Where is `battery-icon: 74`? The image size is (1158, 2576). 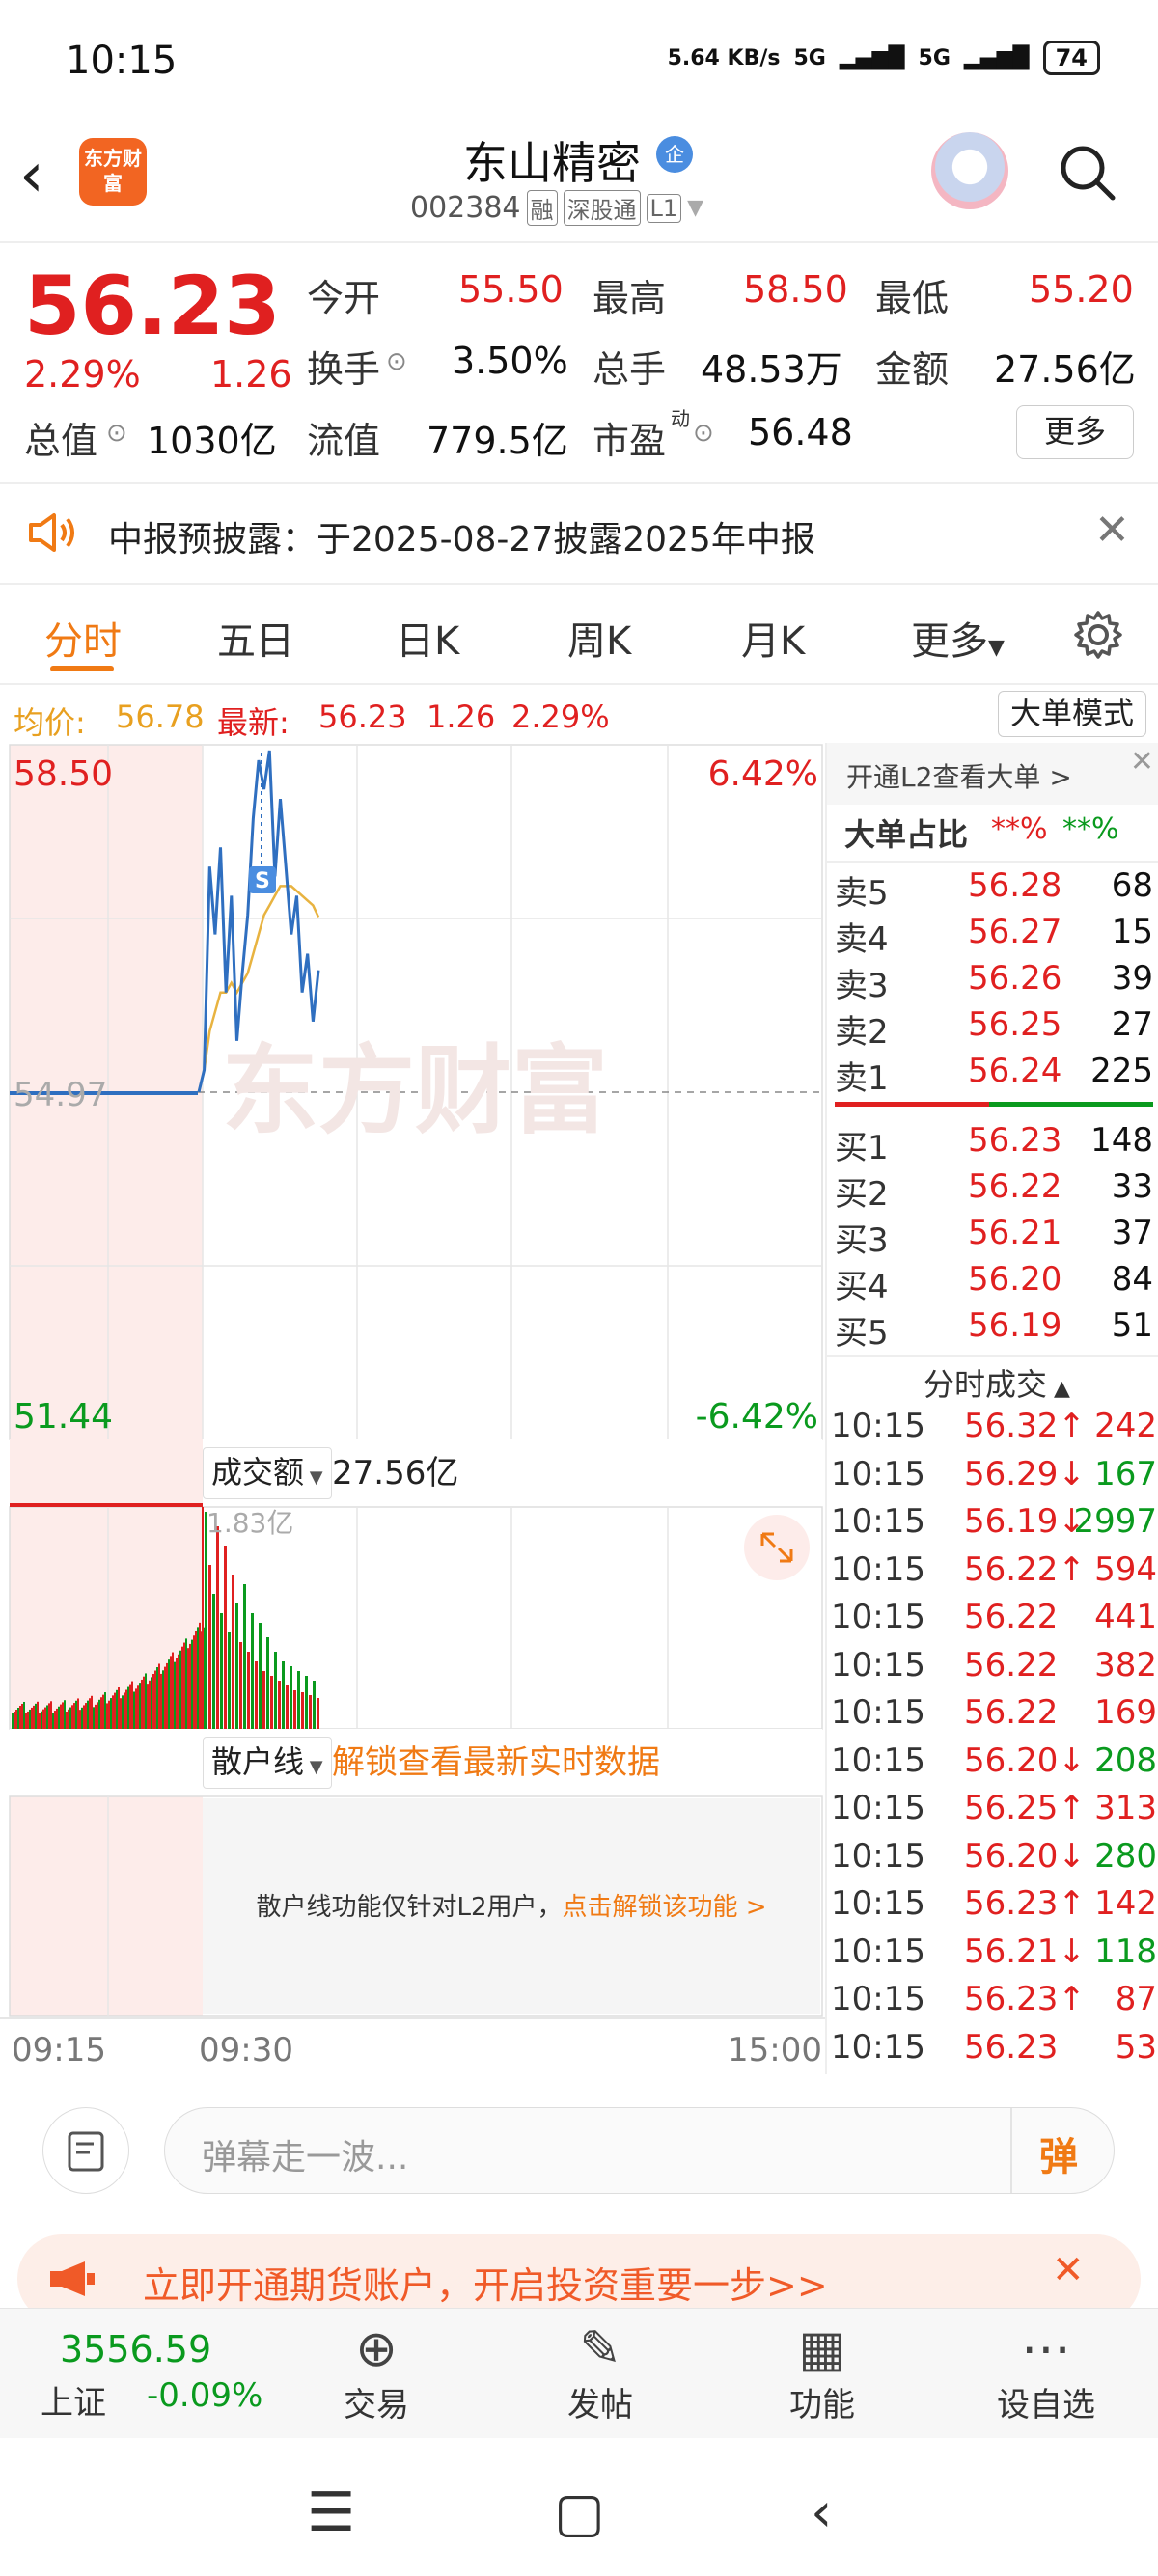
battery-icon: 74 is located at coordinates (1071, 58).